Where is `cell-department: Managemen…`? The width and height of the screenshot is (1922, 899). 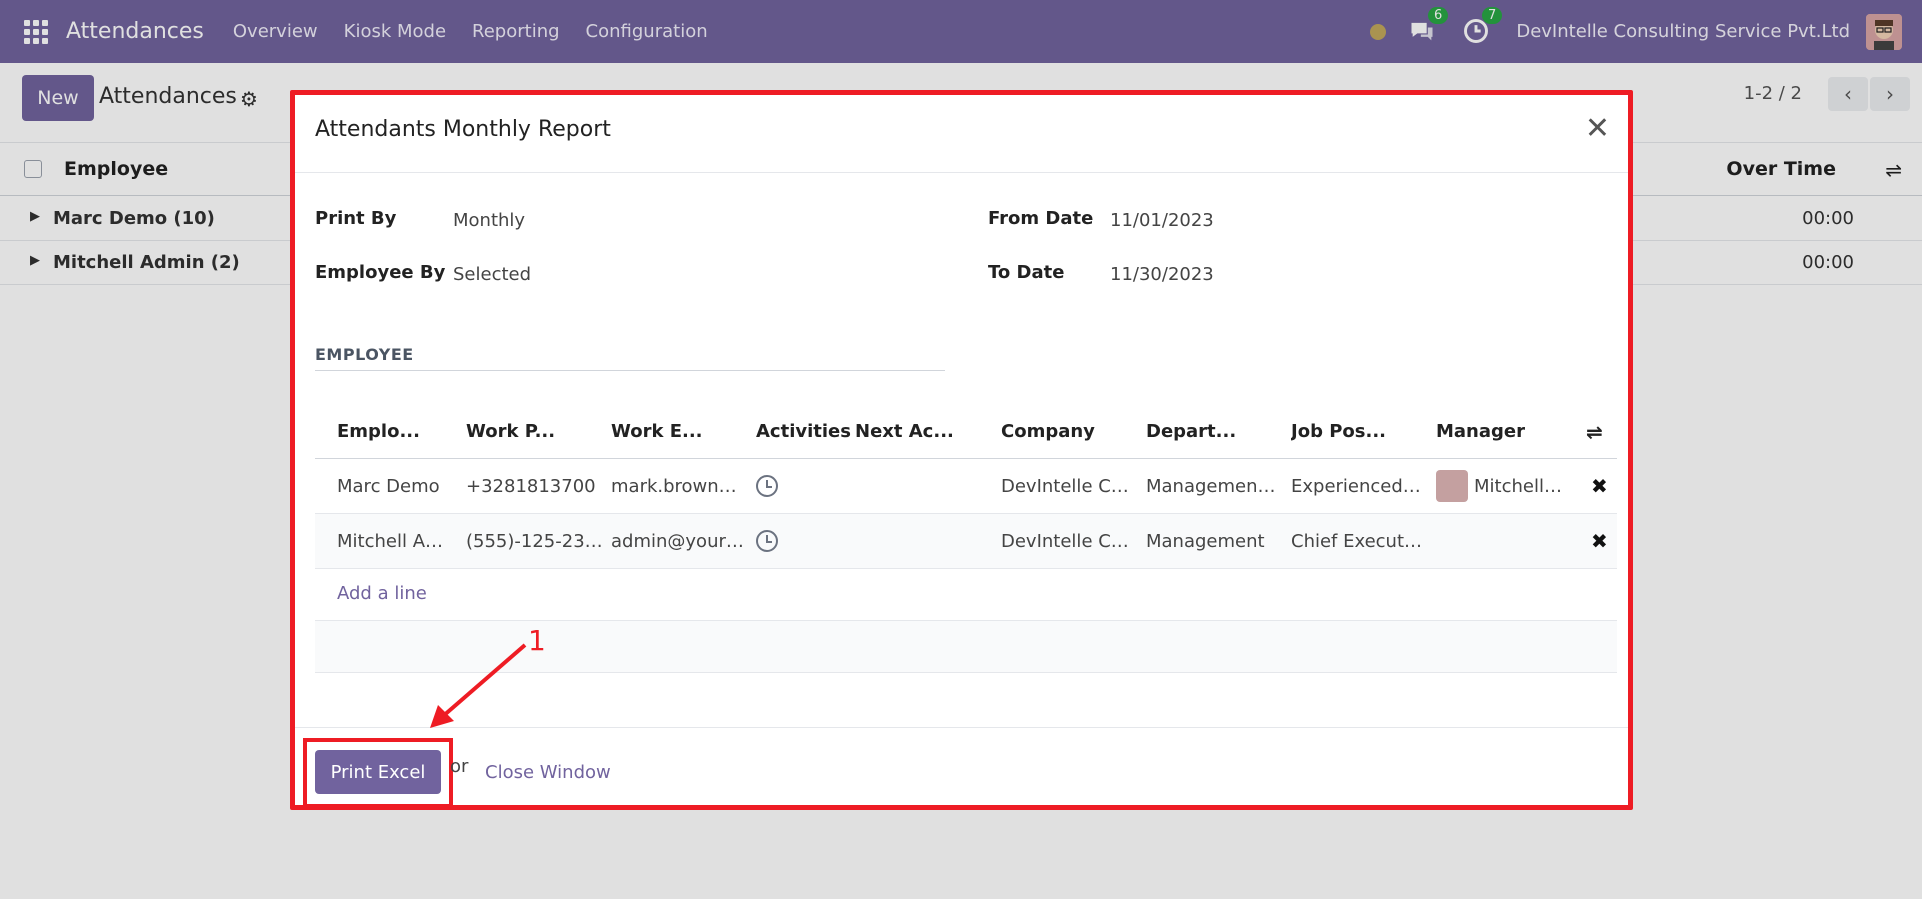
cell-department: Managemen… is located at coordinates (1213, 486).